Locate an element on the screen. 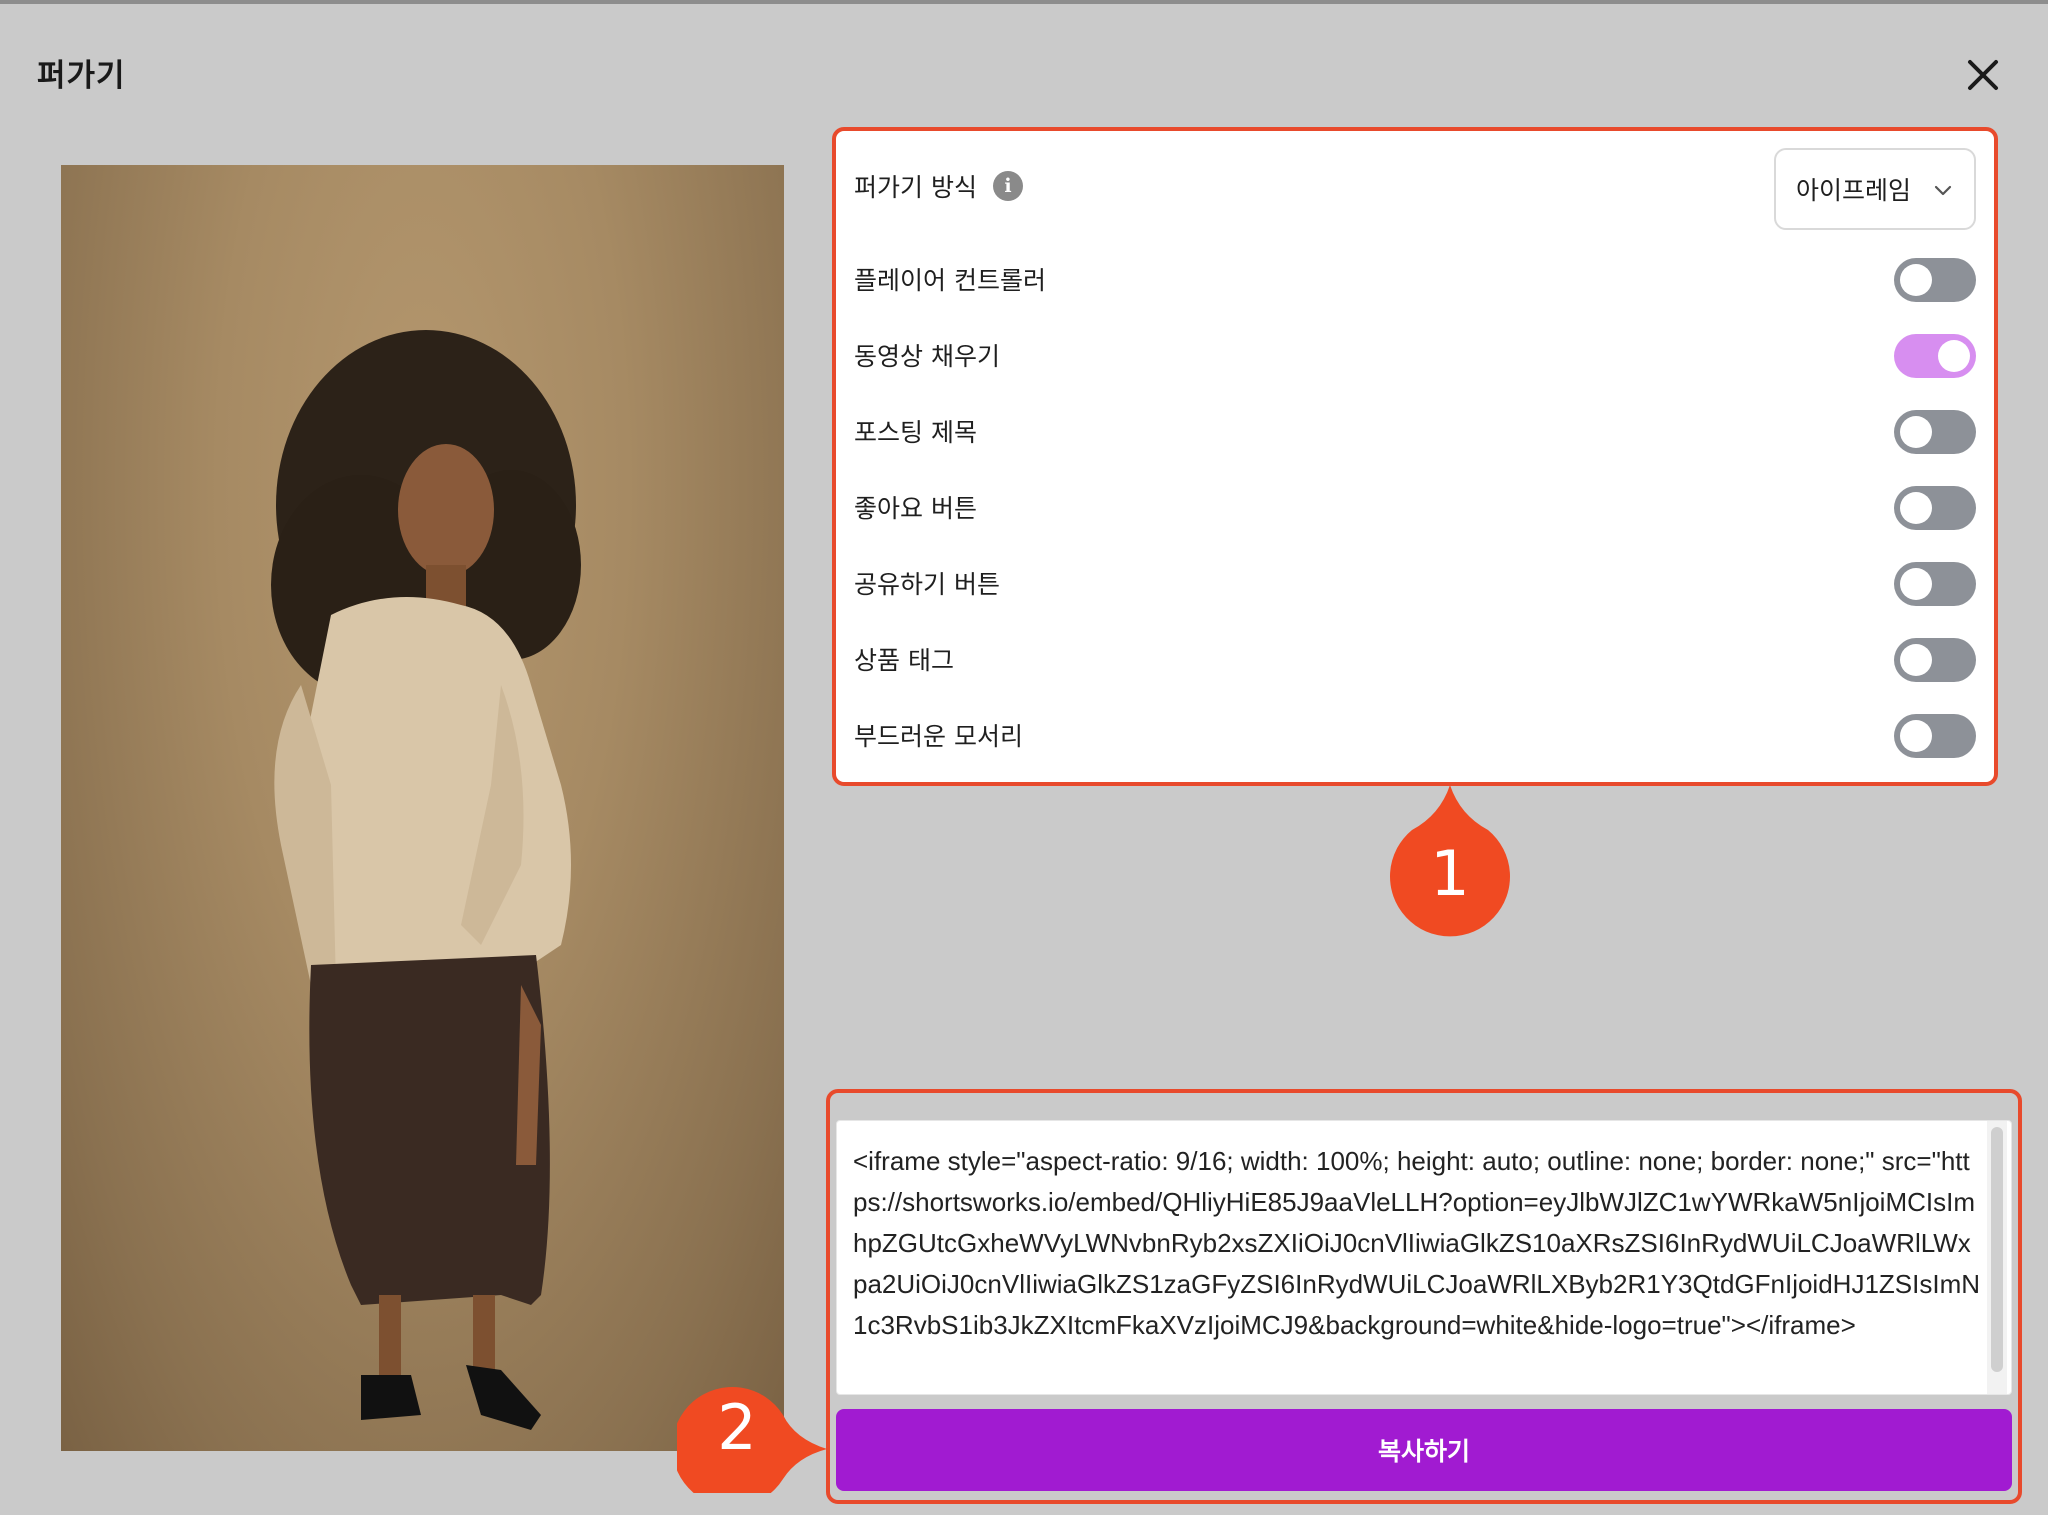 The image size is (2048, 1515). callout-number: 2 is located at coordinates (737, 1427).